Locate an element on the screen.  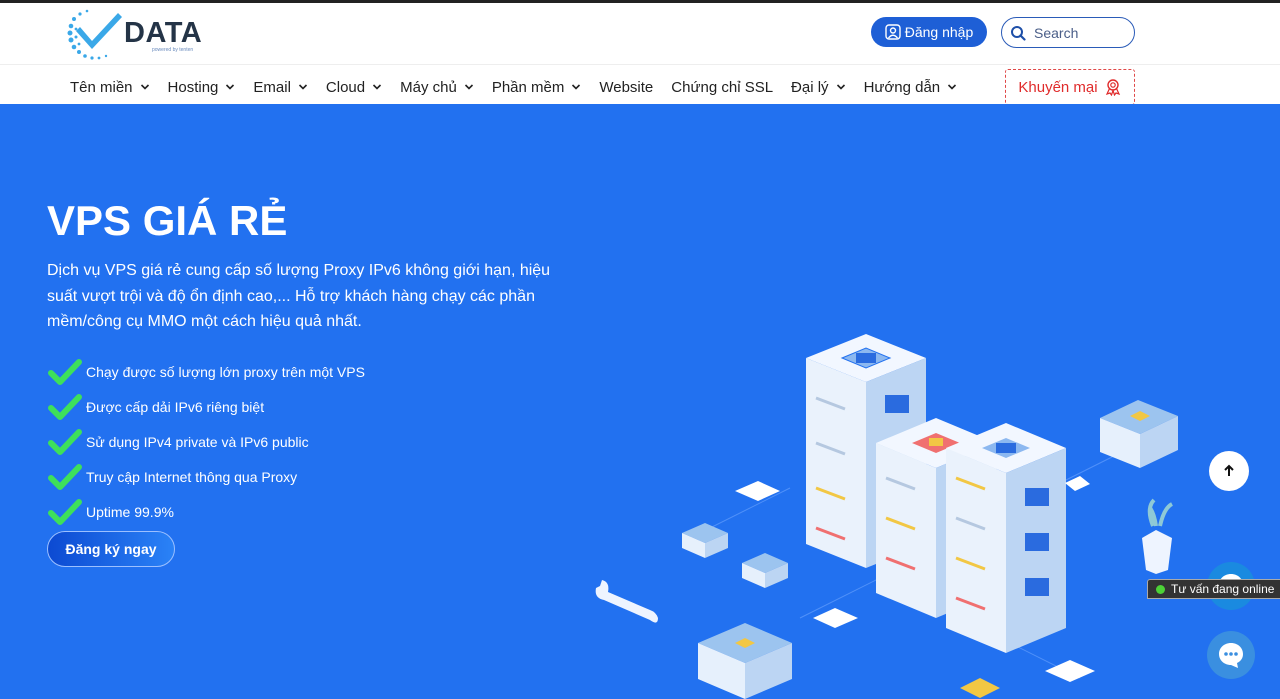
award-icon is located at coordinates (1112, 87).